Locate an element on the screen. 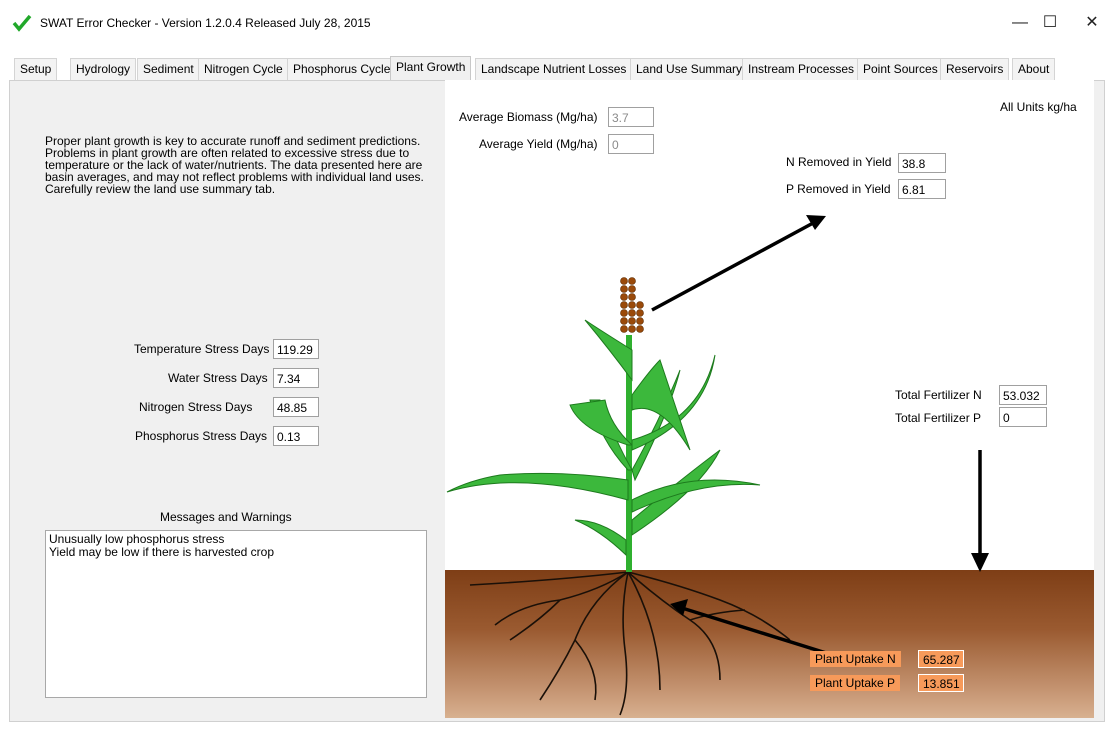 Image resolution: width=1107 pixels, height=733 pixels. roots-graphic is located at coordinates (630, 643).